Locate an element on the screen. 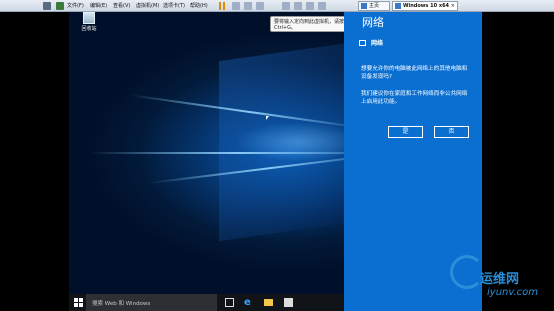  file-explorer-icon is located at coordinates (268, 302).